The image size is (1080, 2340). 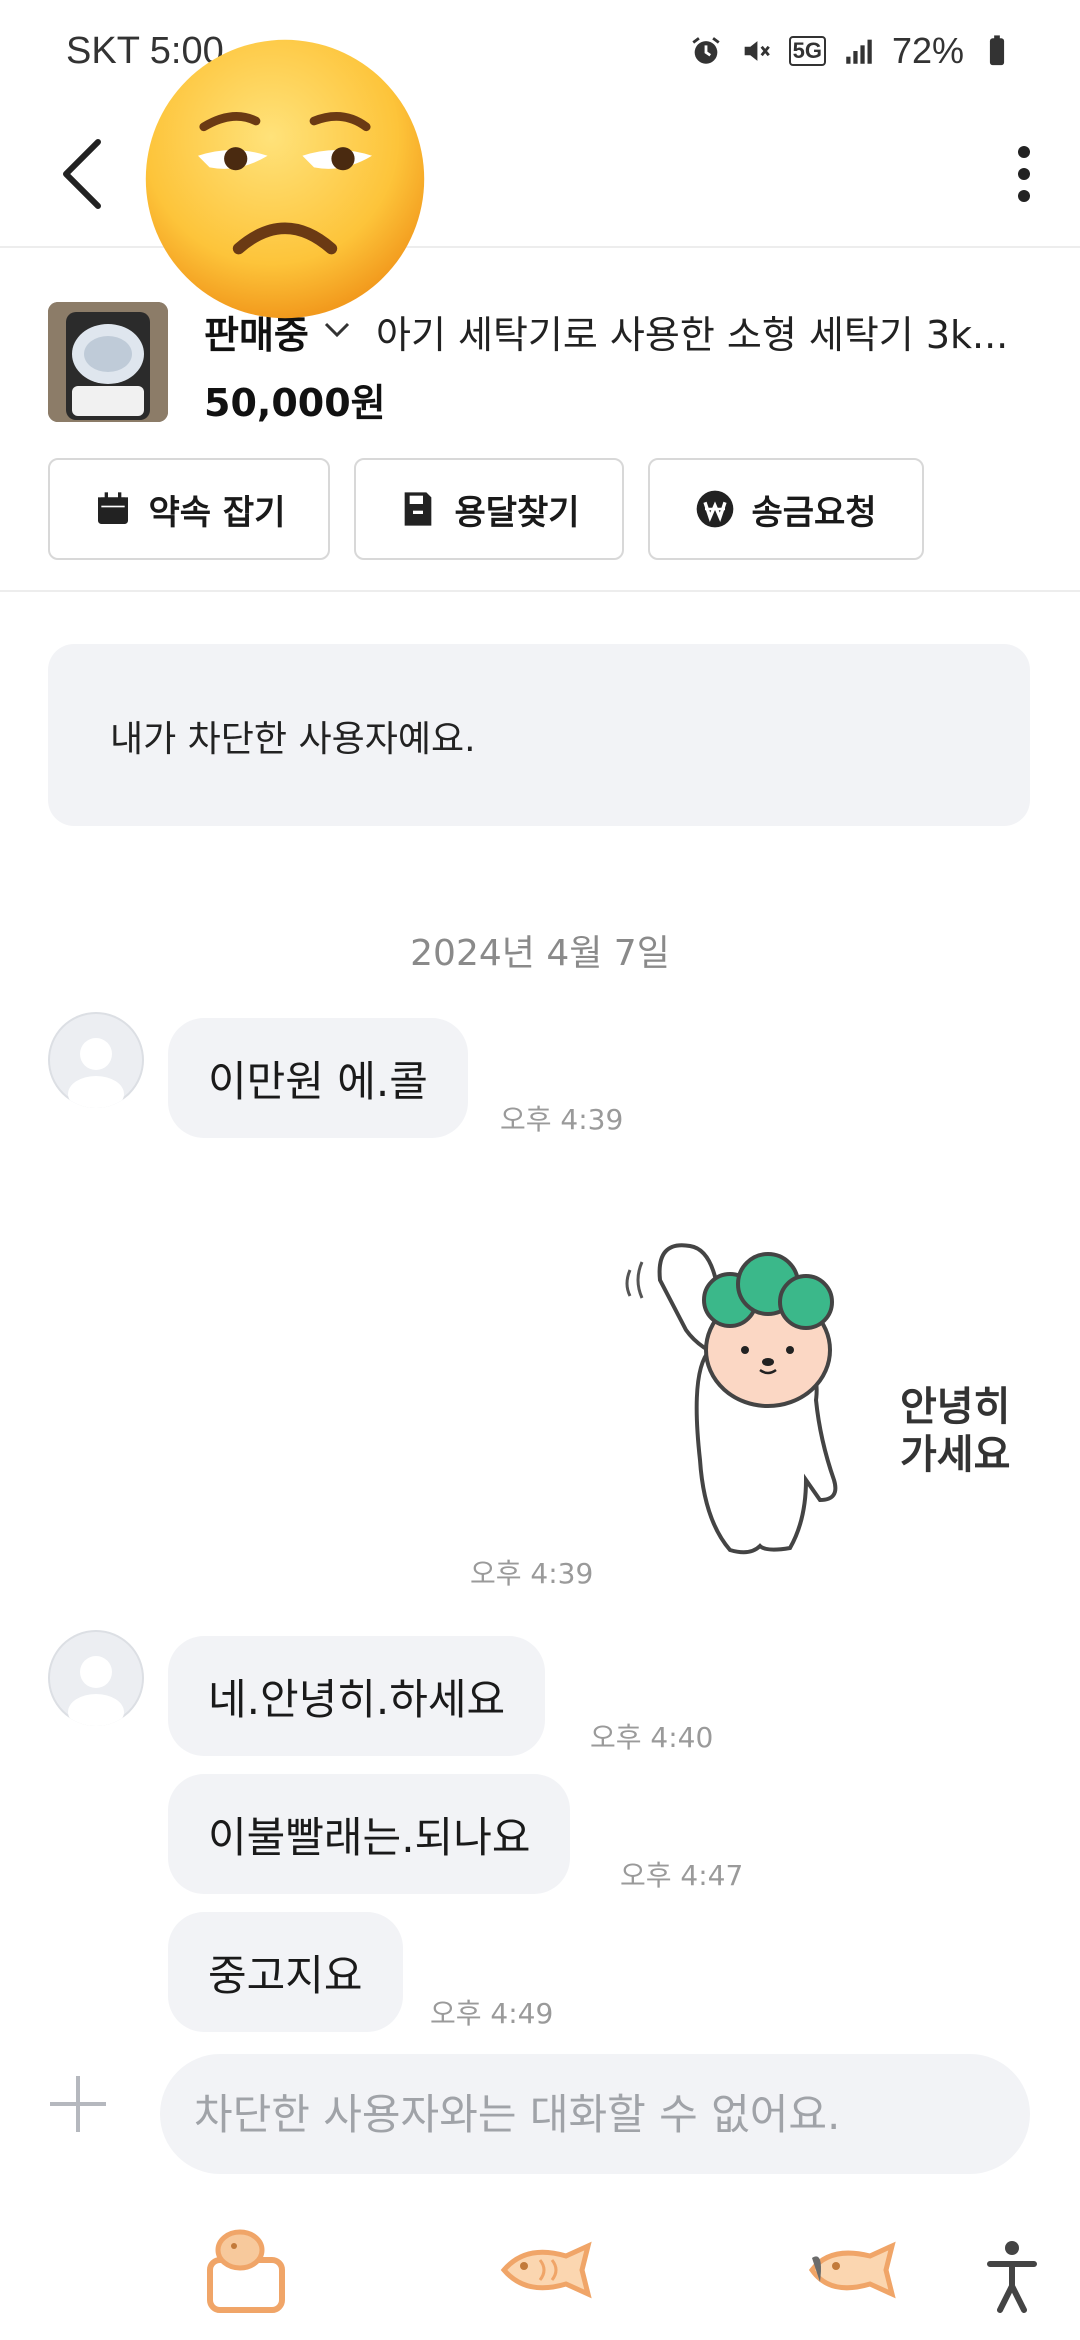 What do you see at coordinates (814, 512) in the screenshot?
I see `request-payment-label: 송금요청` at bounding box center [814, 512].